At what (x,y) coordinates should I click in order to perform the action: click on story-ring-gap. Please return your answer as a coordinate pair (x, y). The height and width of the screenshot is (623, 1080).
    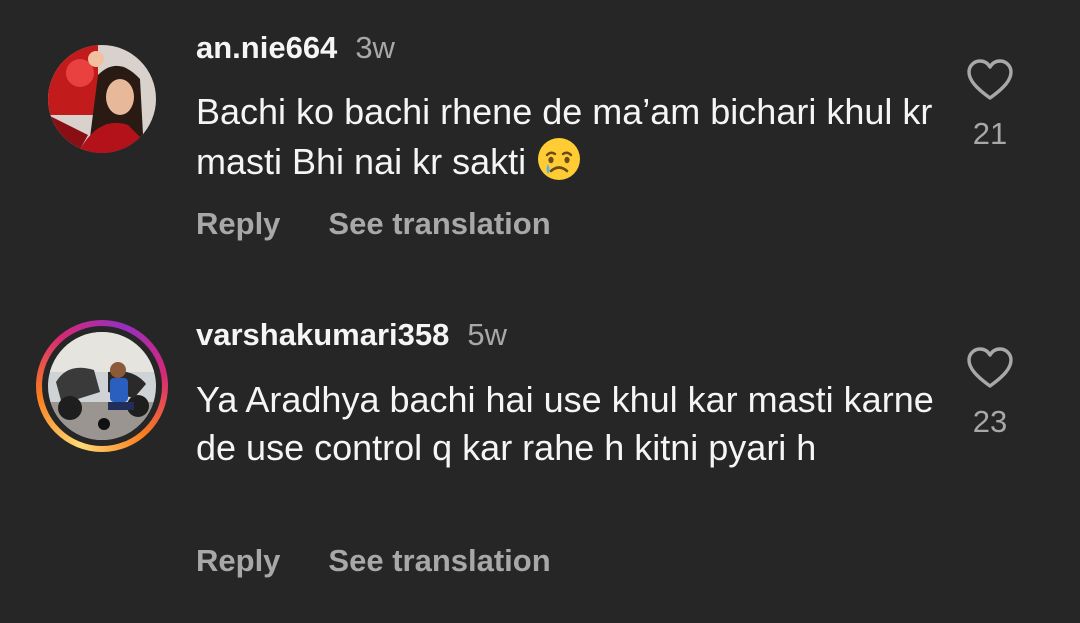
    Looking at the image, I should click on (102, 386).